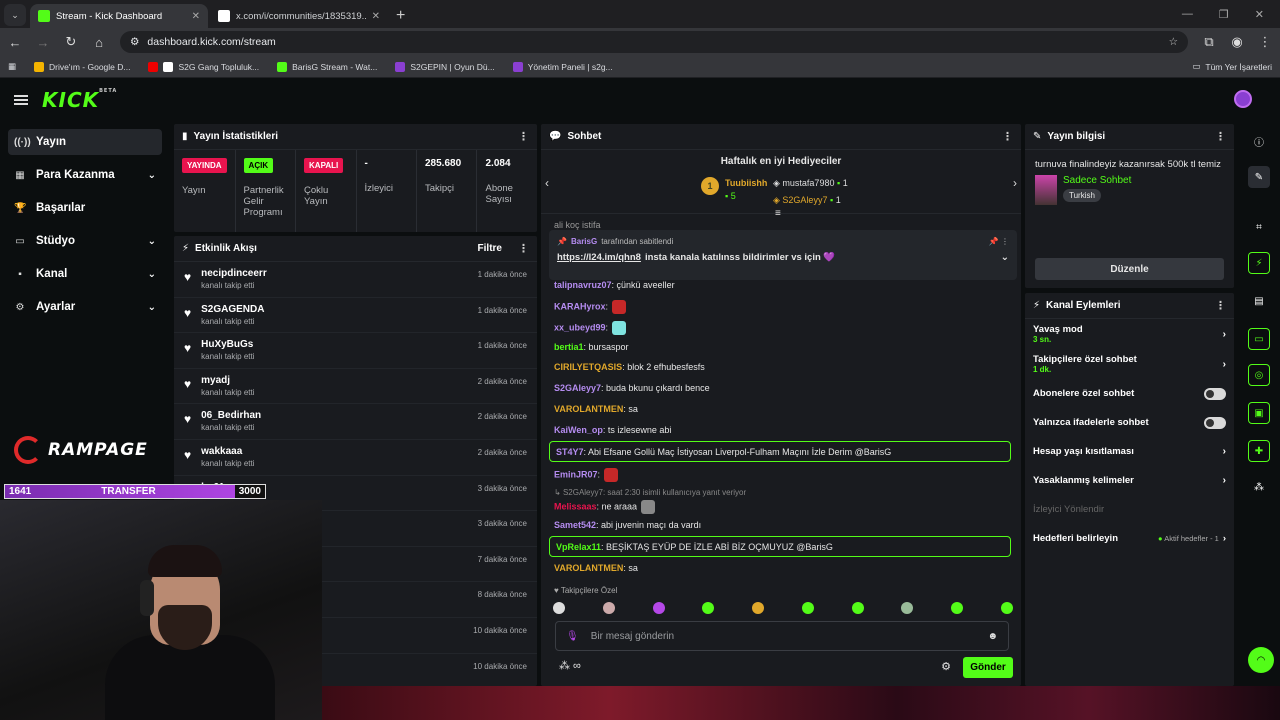 The width and height of the screenshot is (1280, 720). I want to click on layout-icon: ▣, so click(1259, 413).